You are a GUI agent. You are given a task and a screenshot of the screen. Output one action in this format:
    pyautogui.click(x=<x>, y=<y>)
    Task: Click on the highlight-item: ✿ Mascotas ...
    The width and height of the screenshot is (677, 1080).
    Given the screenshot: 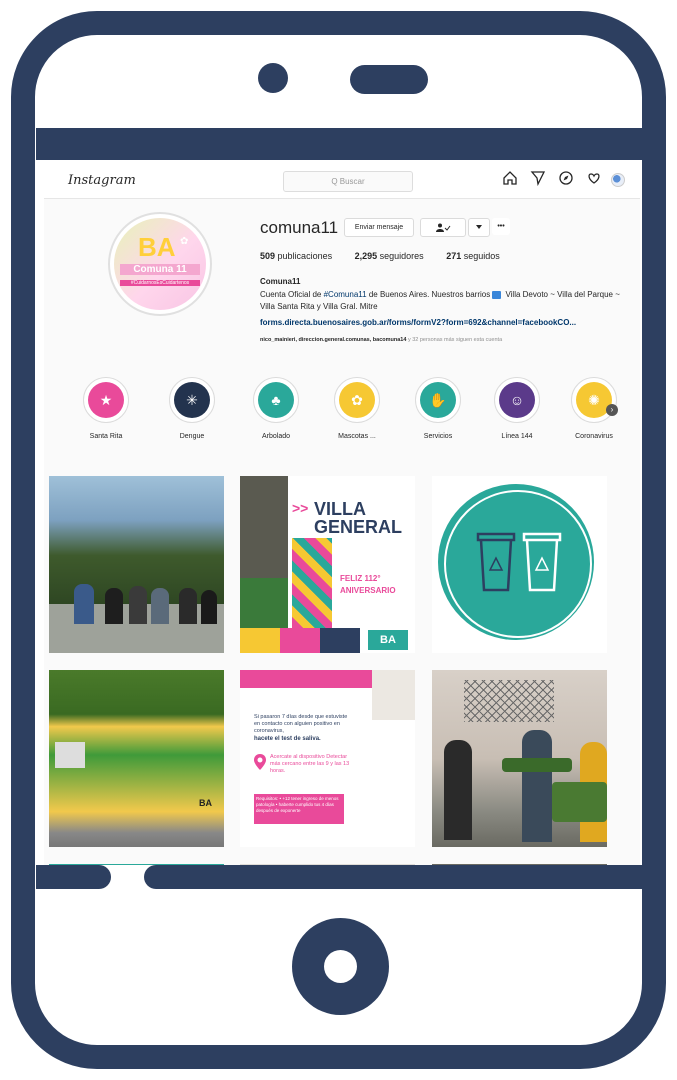 What is the action you would take?
    pyautogui.click(x=357, y=408)
    